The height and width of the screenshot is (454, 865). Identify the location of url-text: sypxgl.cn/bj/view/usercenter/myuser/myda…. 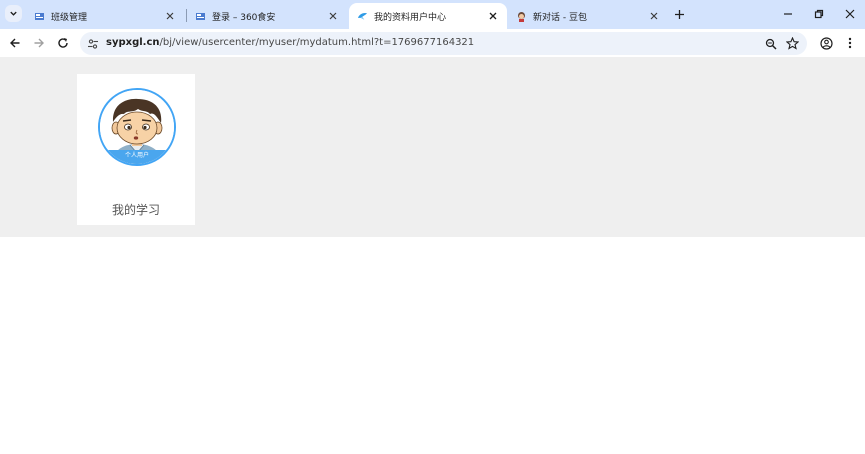
(290, 42).